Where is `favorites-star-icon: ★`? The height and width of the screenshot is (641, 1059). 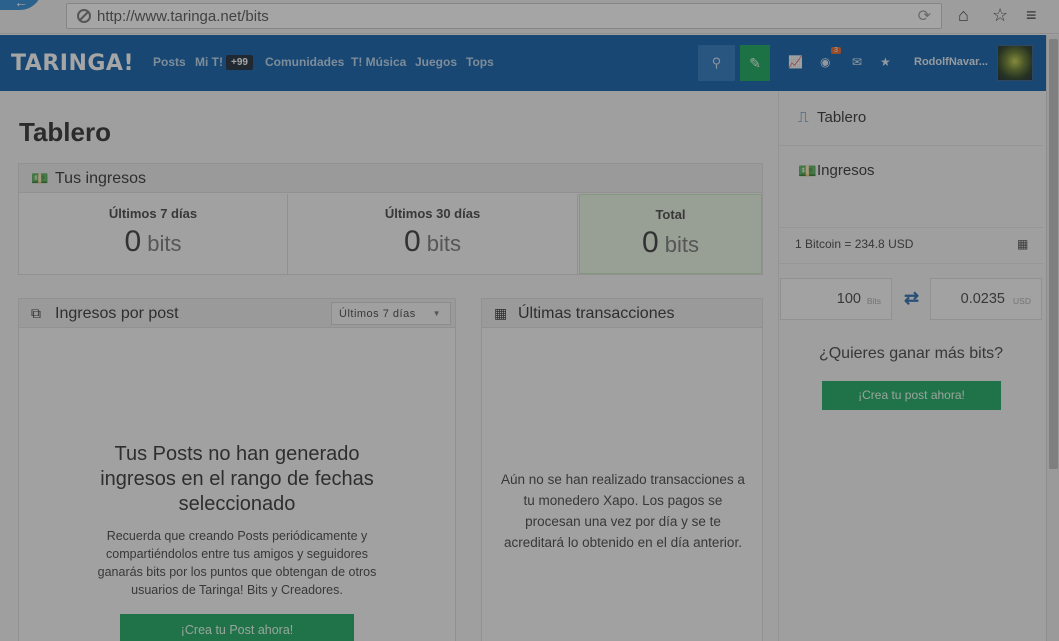 favorites-star-icon: ★ is located at coordinates (885, 62).